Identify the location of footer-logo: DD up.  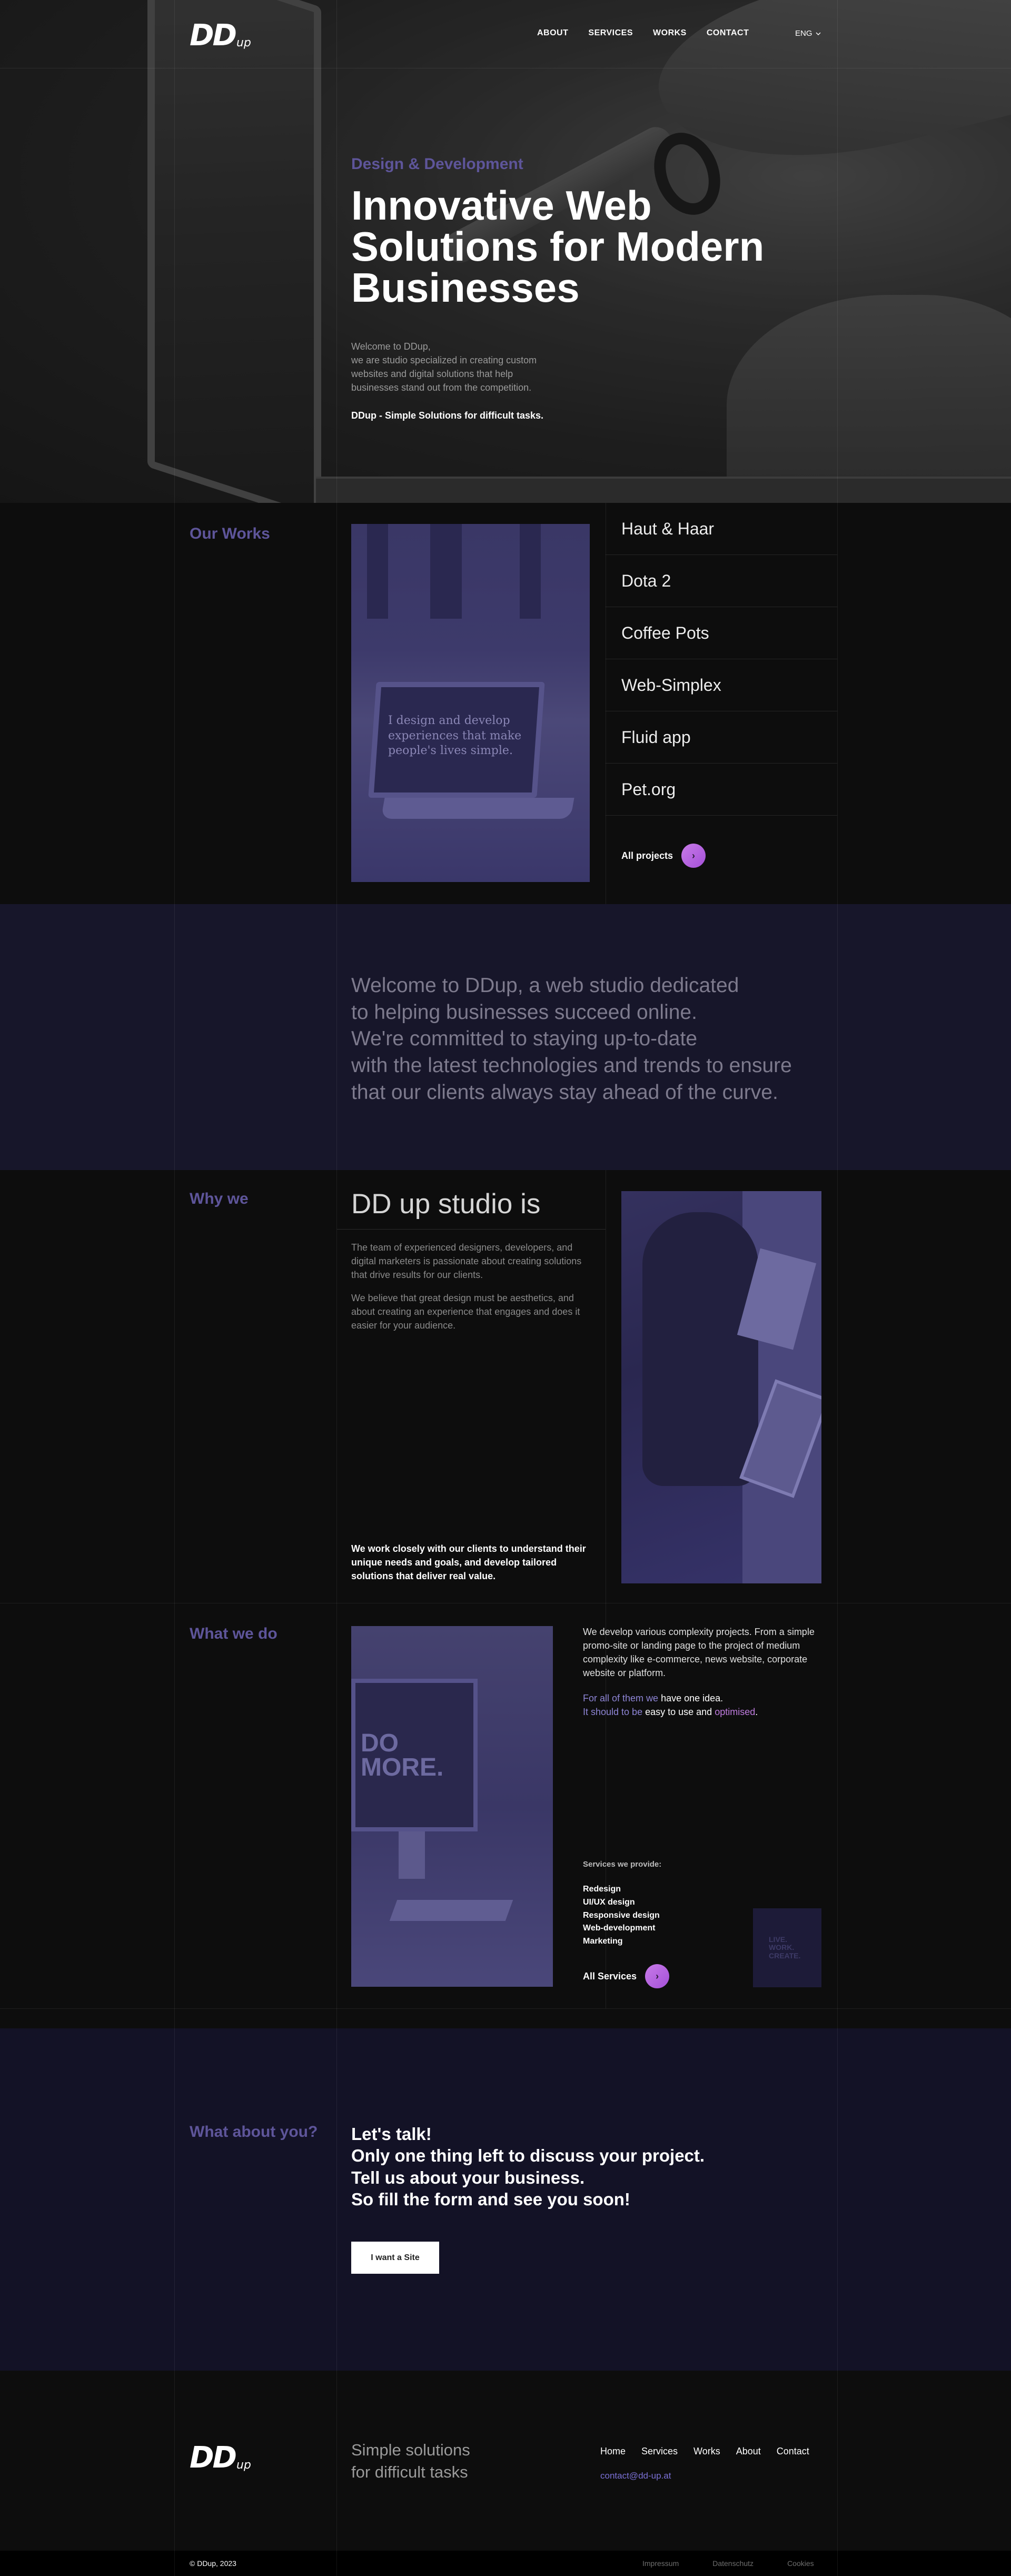
(221, 2458).